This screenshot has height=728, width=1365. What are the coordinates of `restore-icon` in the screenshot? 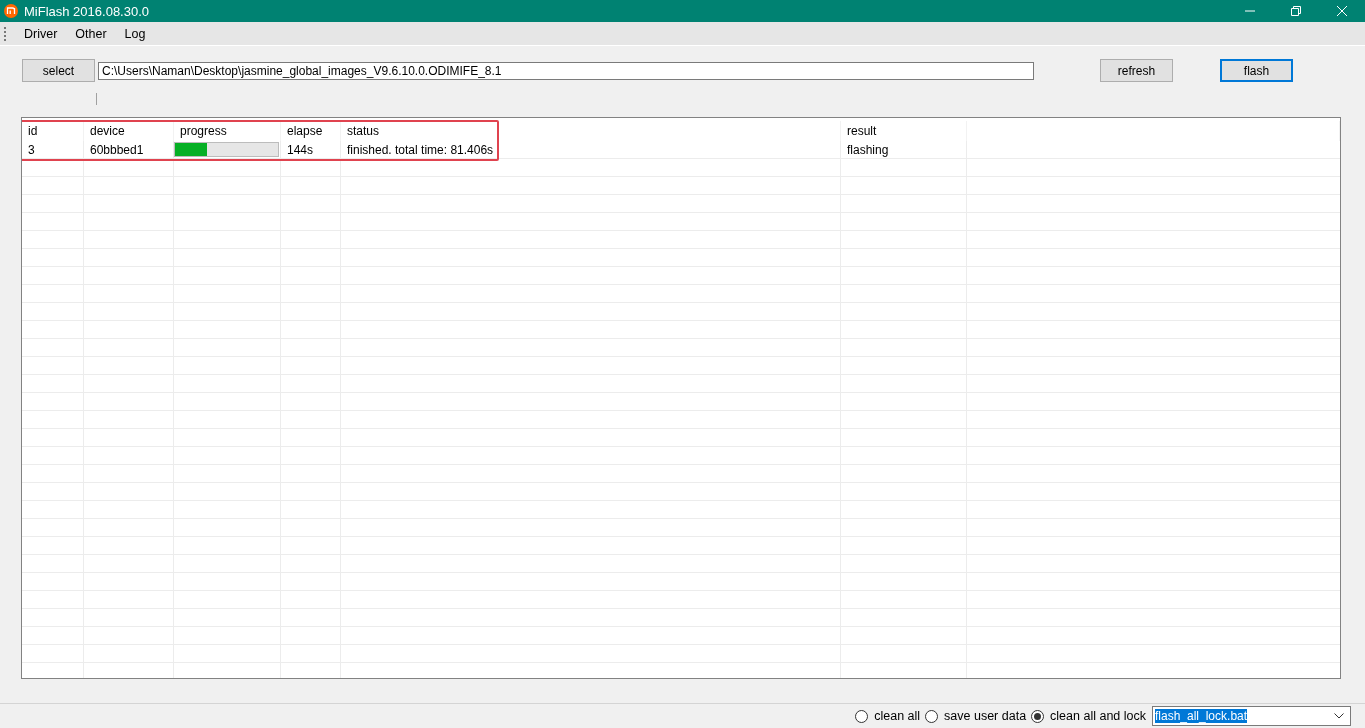 It's located at (1296, 11).